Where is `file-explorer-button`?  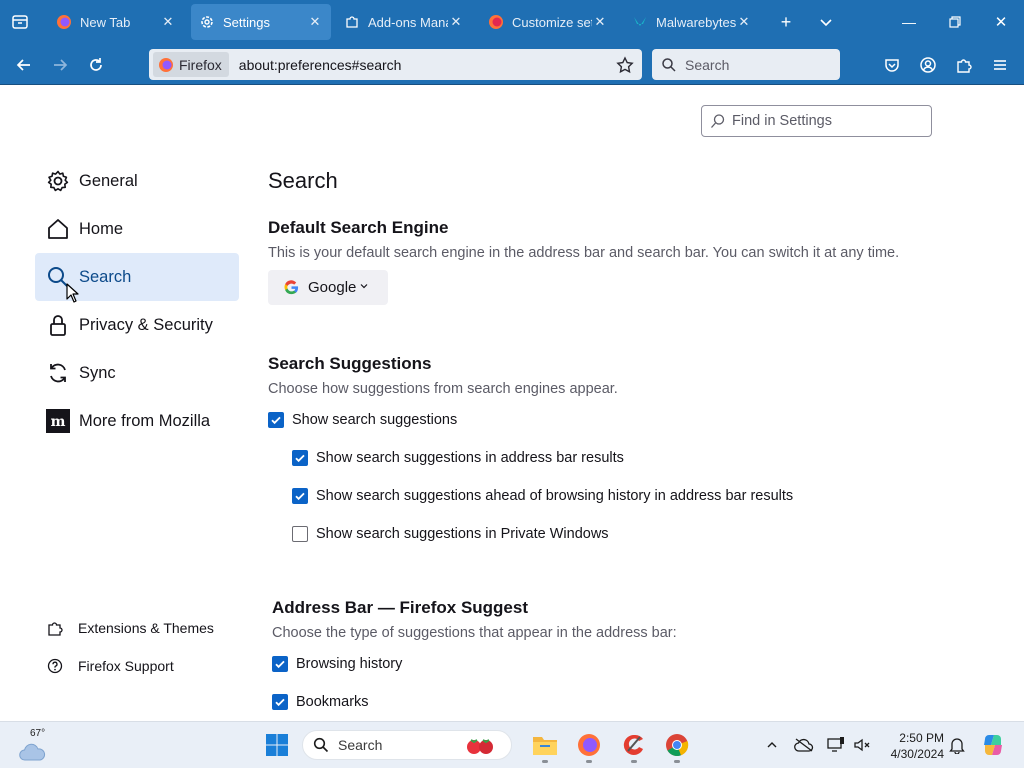
file-explorer-button is located at coordinates (545, 745).